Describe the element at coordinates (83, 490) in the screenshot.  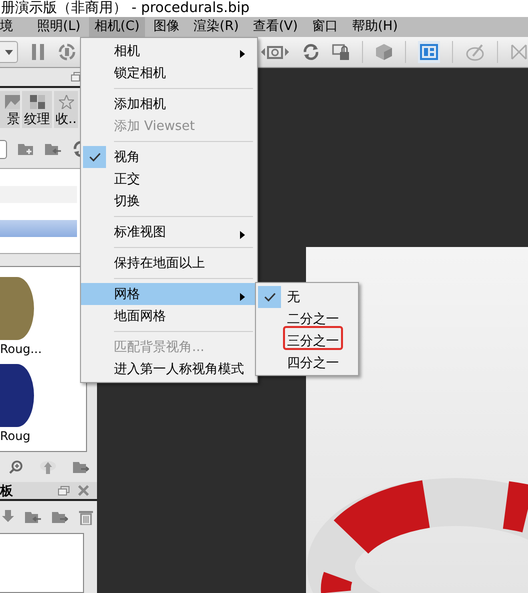
I see `close-icon` at that location.